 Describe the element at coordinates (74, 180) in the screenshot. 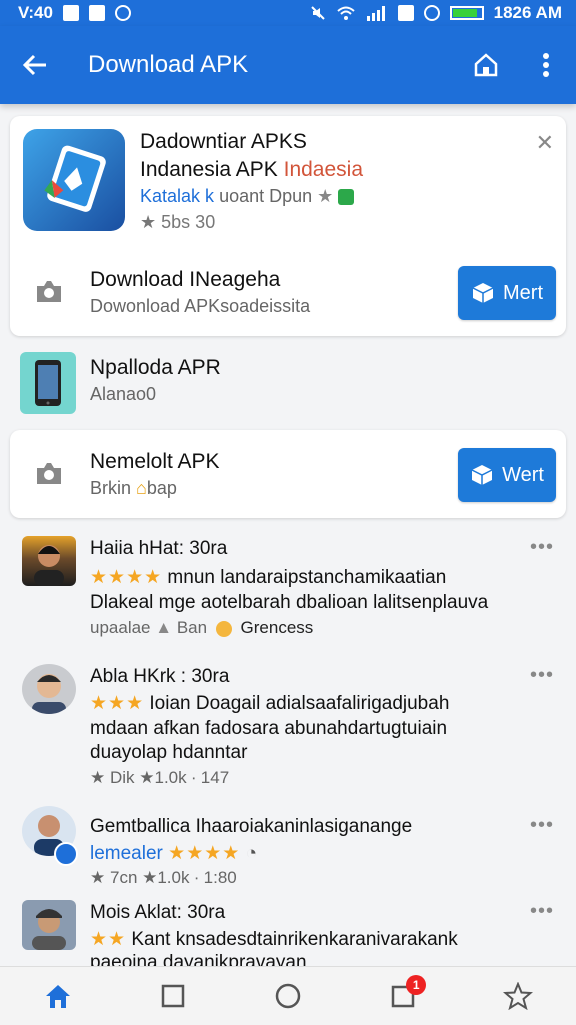

I see `app-logo` at that location.